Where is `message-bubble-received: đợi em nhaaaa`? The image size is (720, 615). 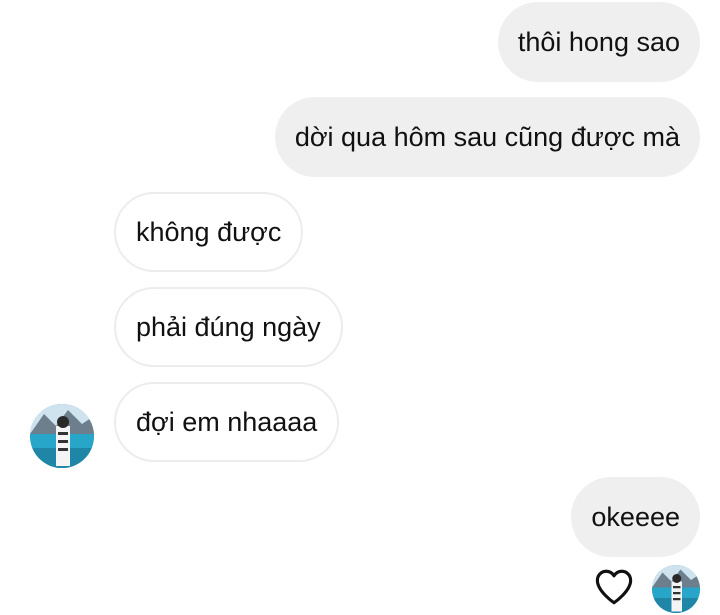 message-bubble-received: đợi em nhaaaa is located at coordinates (227, 422).